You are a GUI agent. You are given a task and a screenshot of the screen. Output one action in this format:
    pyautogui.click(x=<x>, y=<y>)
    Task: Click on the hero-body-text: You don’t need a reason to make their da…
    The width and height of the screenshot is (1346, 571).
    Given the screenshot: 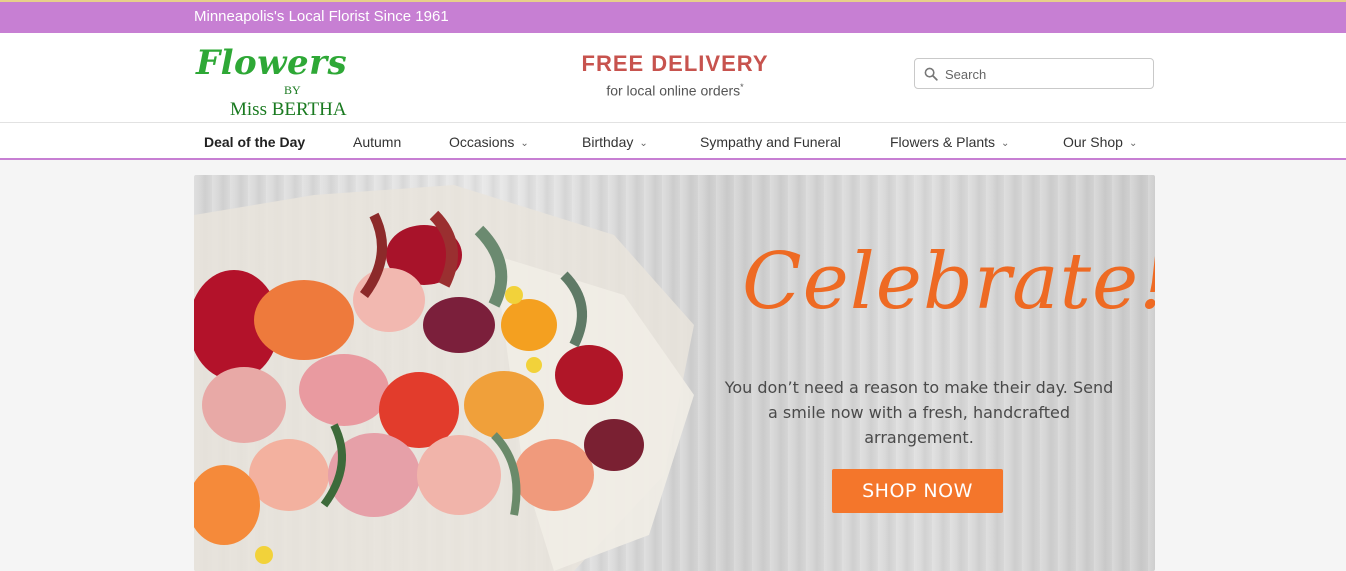 What is the action you would take?
    pyautogui.click(x=919, y=412)
    